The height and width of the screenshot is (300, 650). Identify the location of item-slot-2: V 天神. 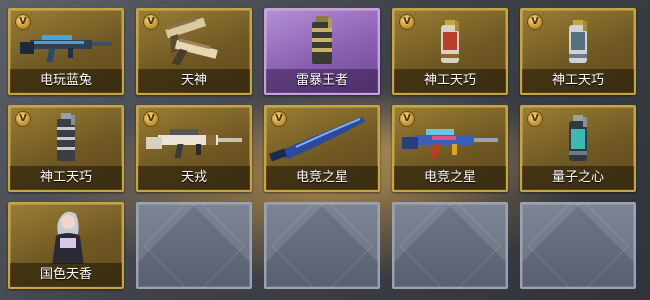
(194, 51).